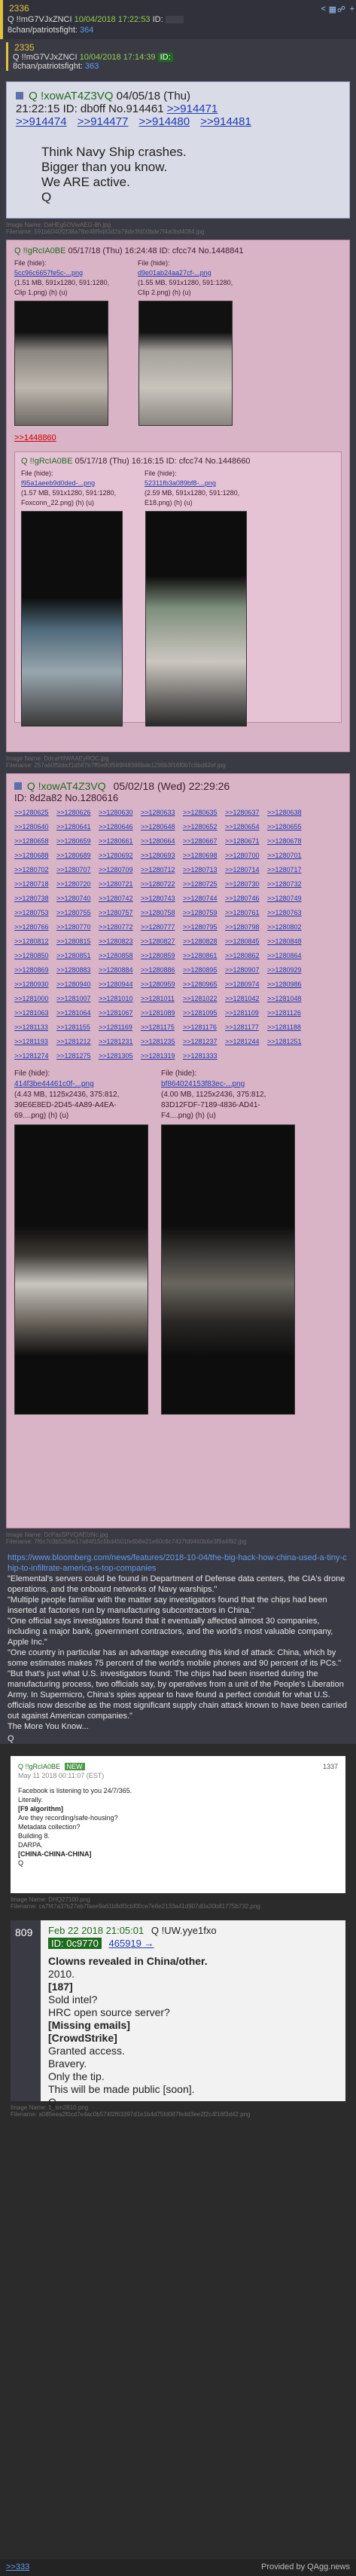 The width and height of the screenshot is (356, 2576). What do you see at coordinates (120, 813) in the screenshot?
I see `reply-link: >>1280630` at bounding box center [120, 813].